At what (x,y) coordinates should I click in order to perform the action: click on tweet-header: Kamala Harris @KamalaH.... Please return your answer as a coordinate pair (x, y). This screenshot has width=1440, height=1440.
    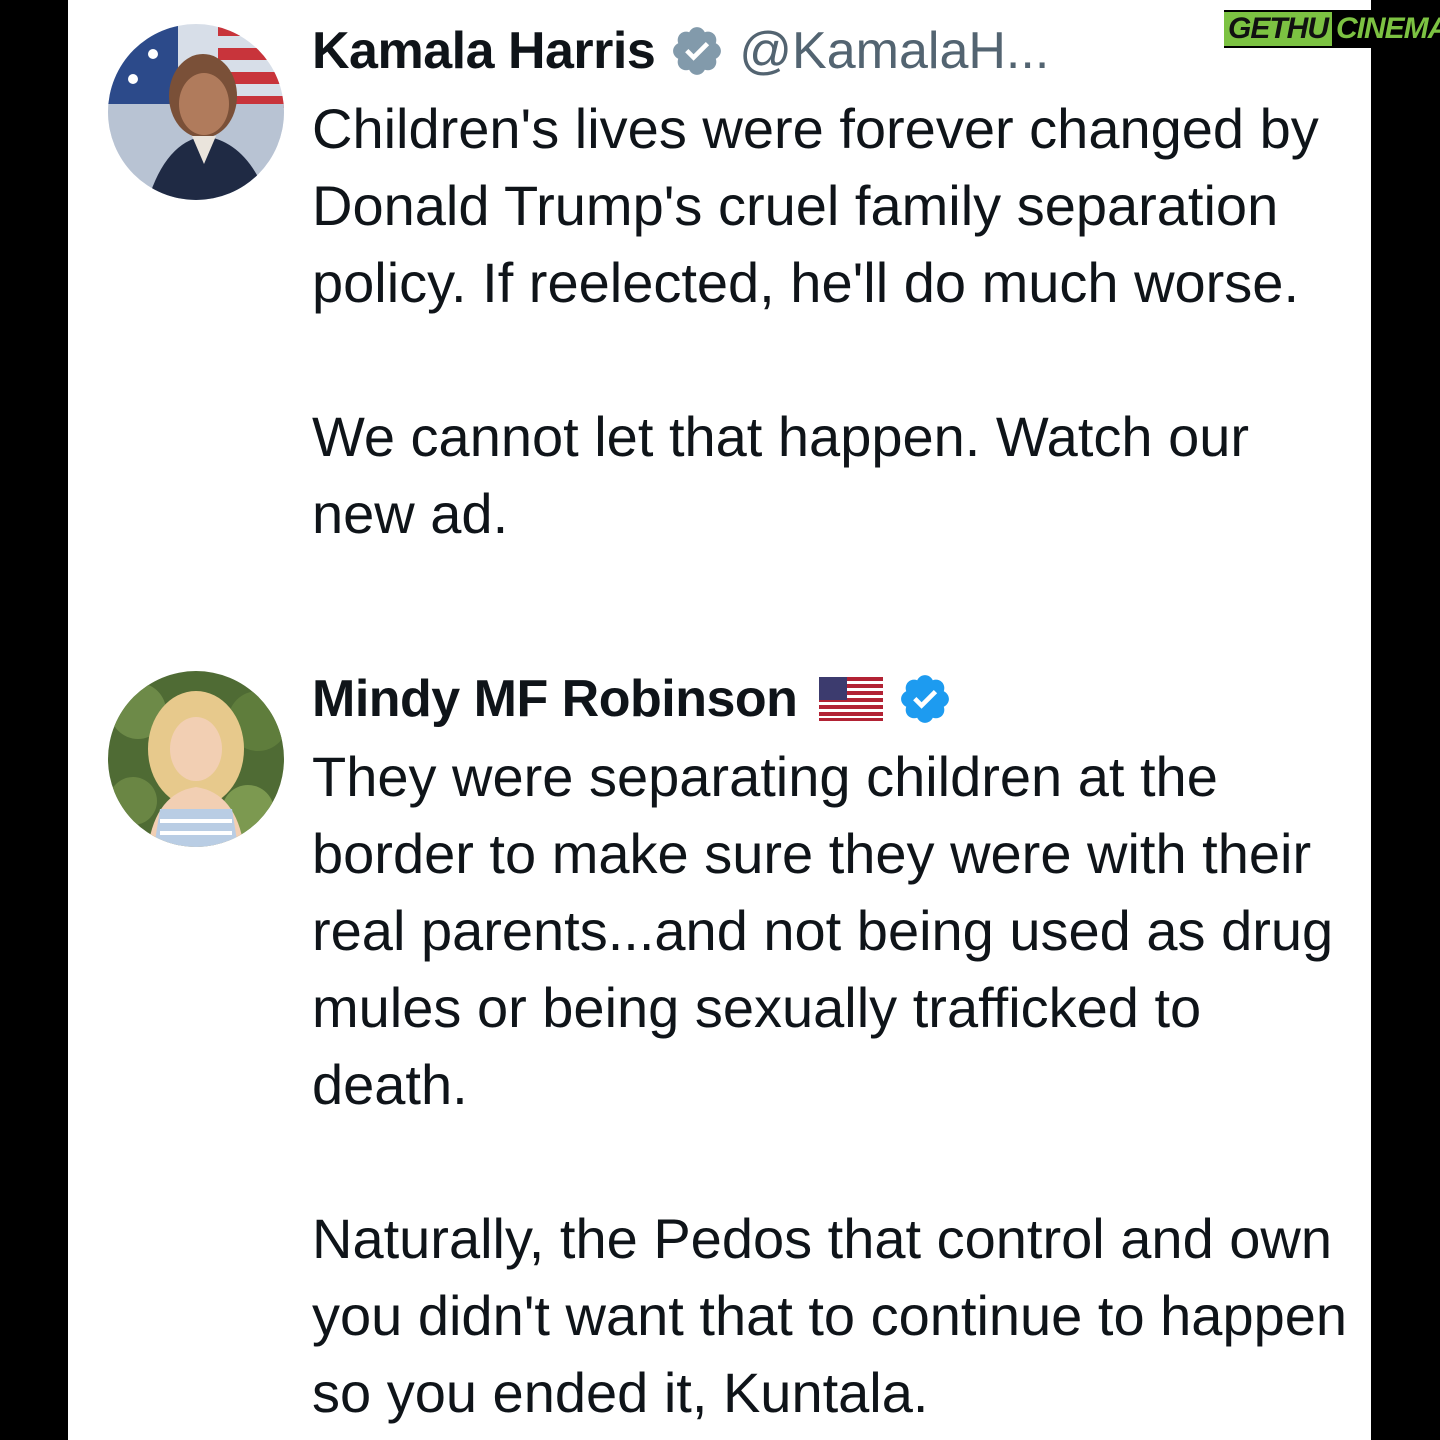
    Looking at the image, I should click on (680, 51).